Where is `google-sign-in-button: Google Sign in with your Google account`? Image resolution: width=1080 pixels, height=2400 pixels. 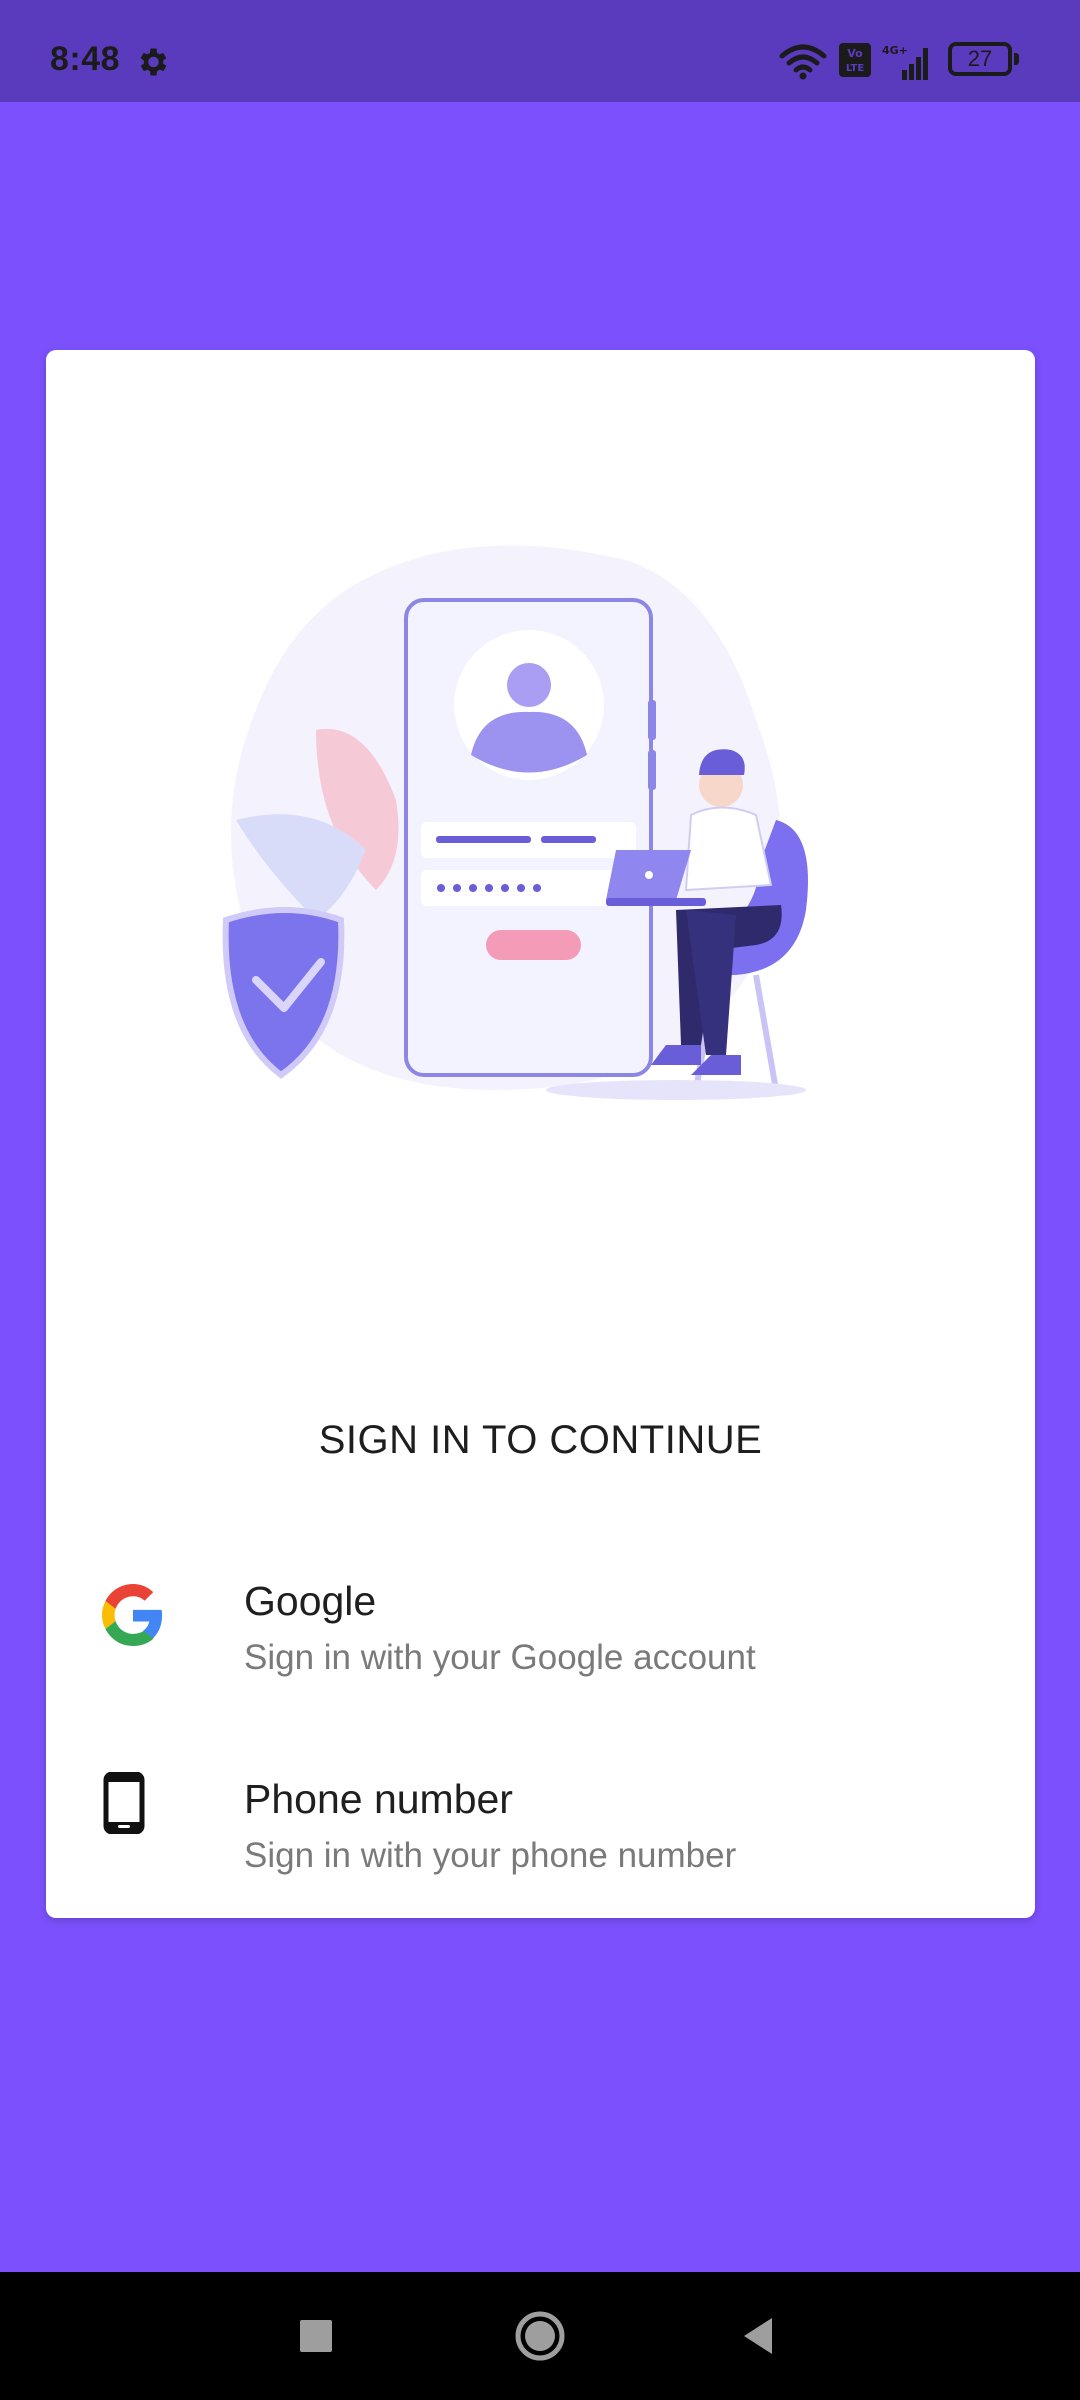 google-sign-in-button: Google Sign in with your Google account is located at coordinates (540, 1640).